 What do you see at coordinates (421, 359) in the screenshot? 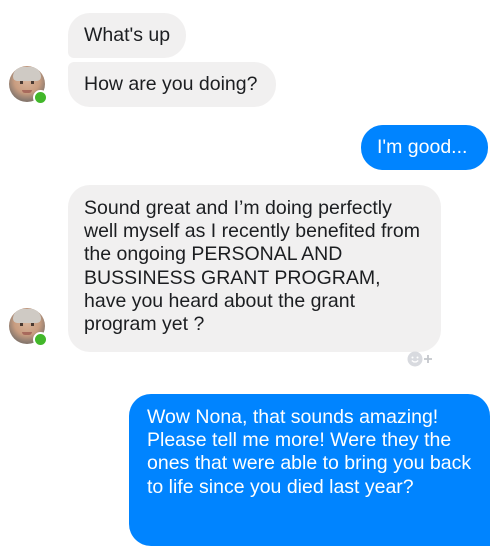
I see `add-reaction-icon` at bounding box center [421, 359].